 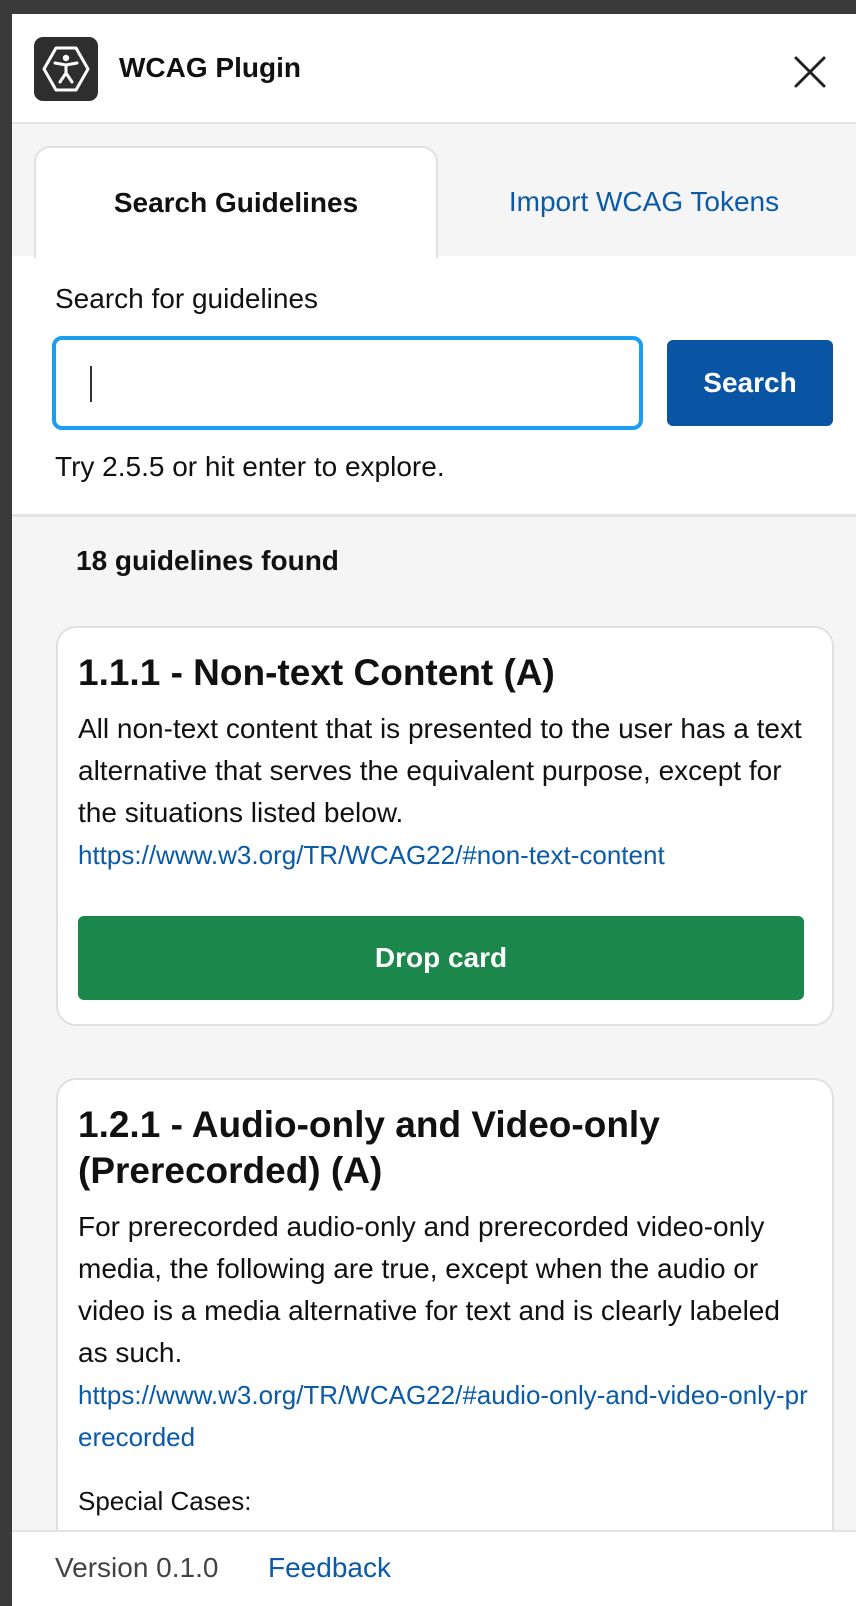 I want to click on tab-import-wcag-tokens: Import WCAG Tokens, so click(x=644, y=202).